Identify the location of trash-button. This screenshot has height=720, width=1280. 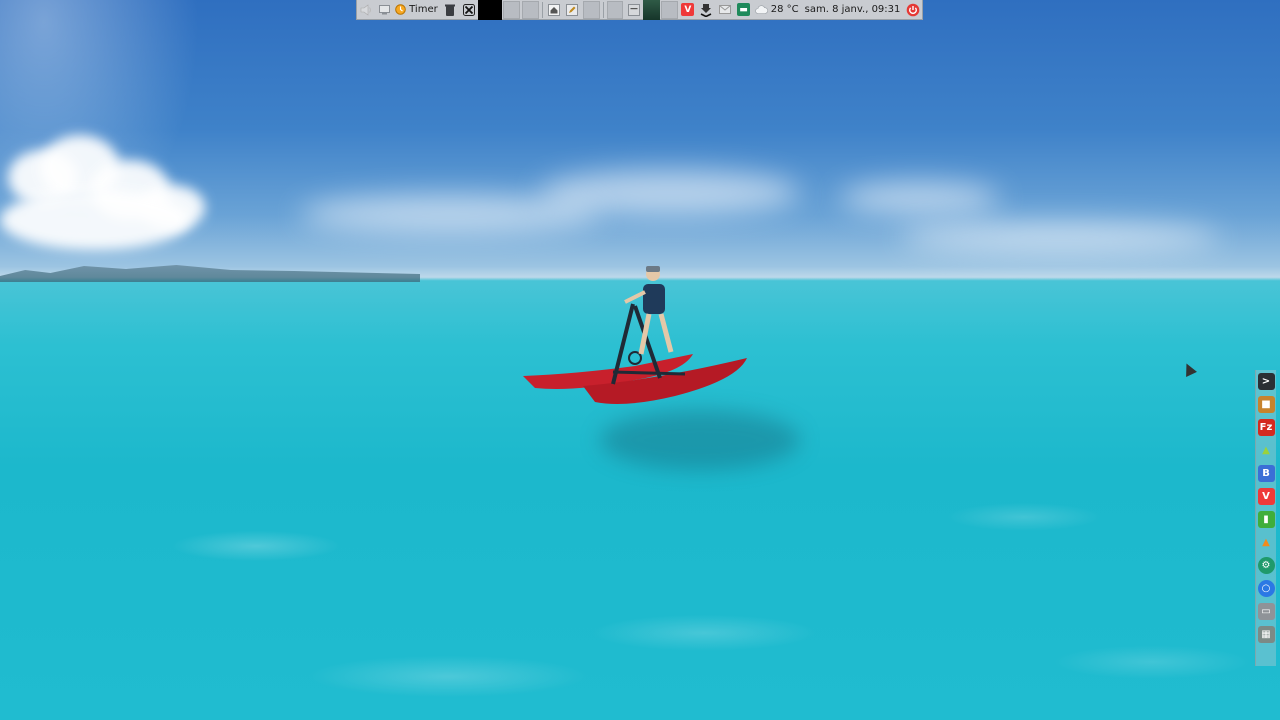
(450, 10).